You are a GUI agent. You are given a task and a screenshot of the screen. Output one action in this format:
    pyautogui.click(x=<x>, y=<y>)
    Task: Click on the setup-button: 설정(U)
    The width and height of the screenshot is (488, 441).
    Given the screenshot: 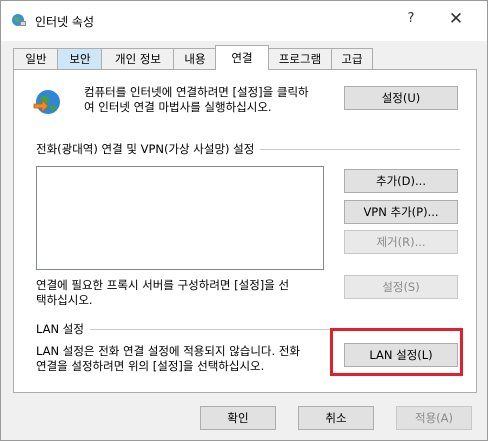 What is the action you would take?
    pyautogui.click(x=401, y=98)
    